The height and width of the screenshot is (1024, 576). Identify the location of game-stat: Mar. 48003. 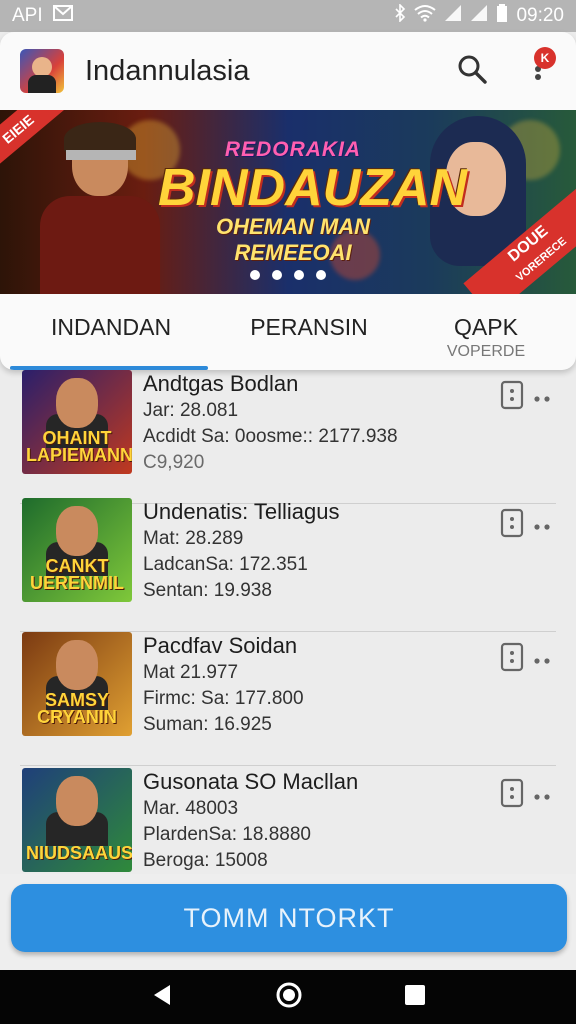
(191, 808).